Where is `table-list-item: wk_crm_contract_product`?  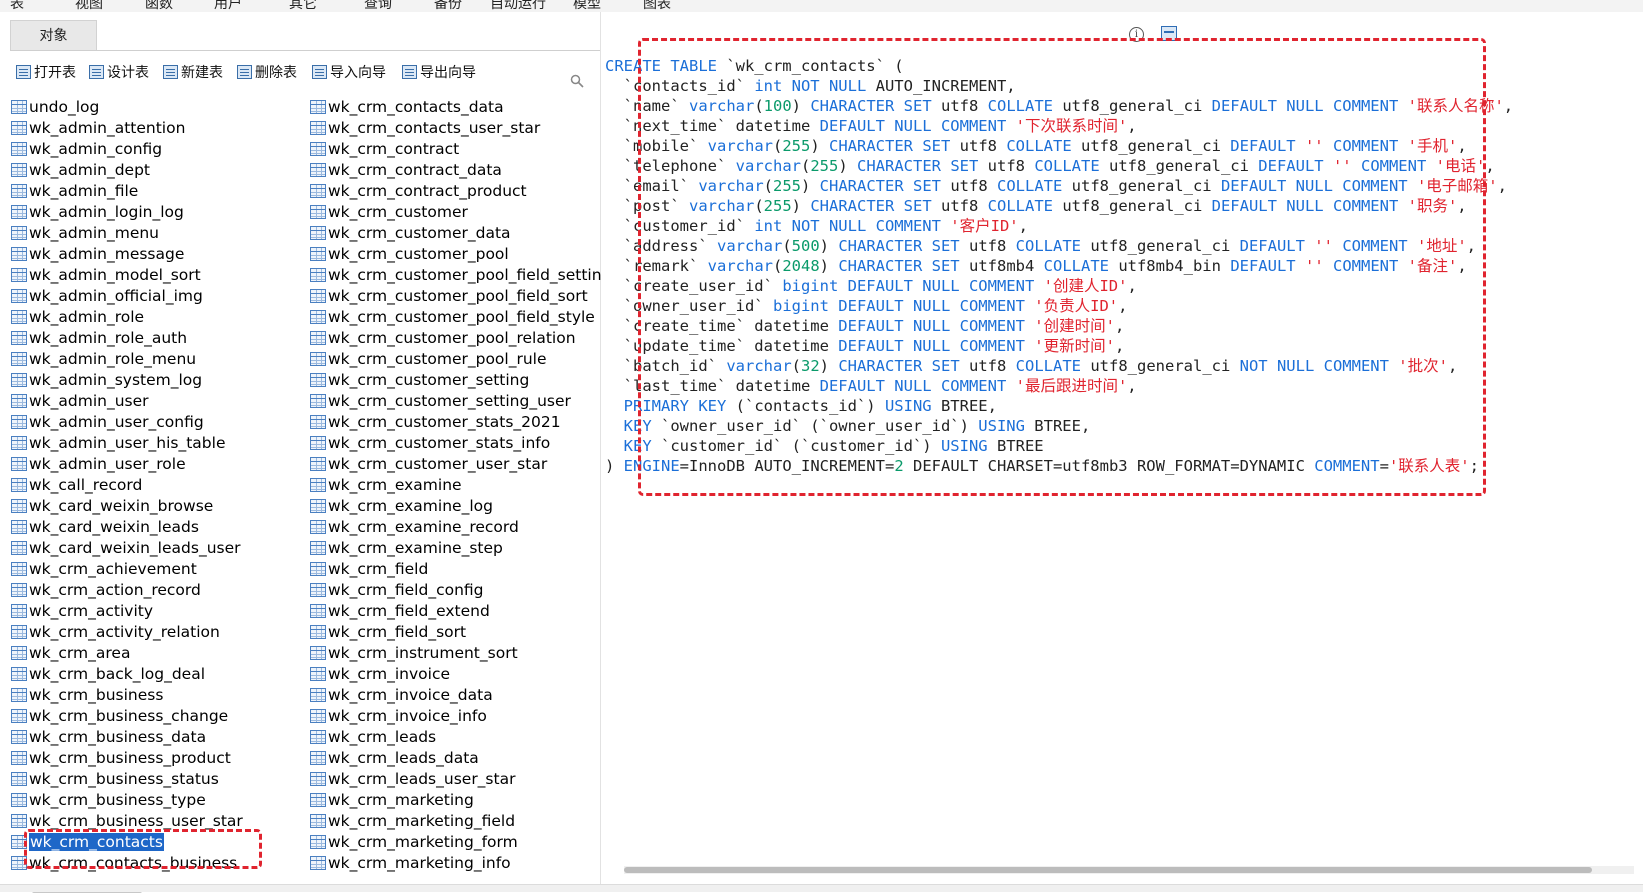
table-list-item: wk_crm_contract_product is located at coordinates (460, 190).